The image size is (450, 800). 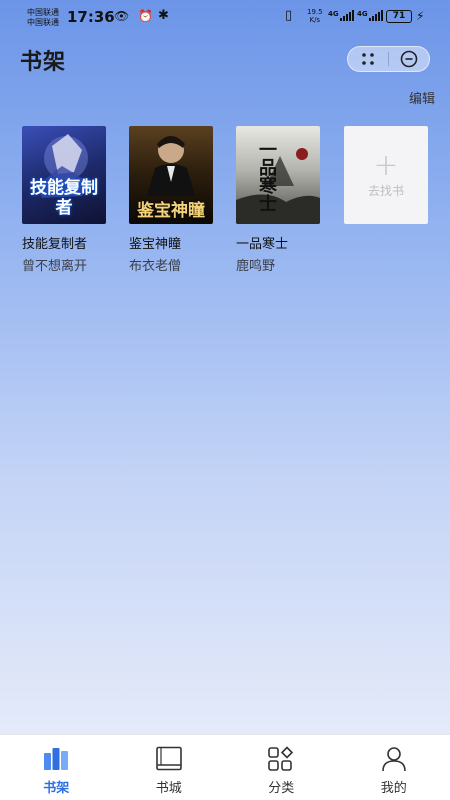 I want to click on category-icon, so click(x=281, y=759).